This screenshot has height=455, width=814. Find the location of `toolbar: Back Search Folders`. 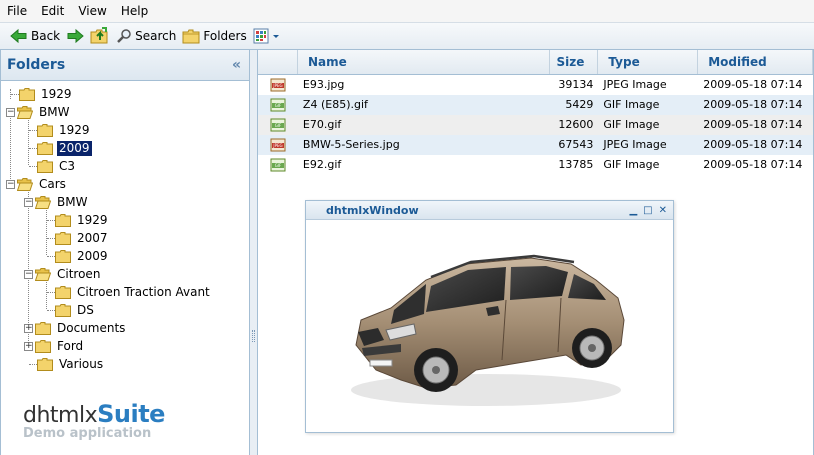

toolbar: Back Search Folders is located at coordinates (407, 36).